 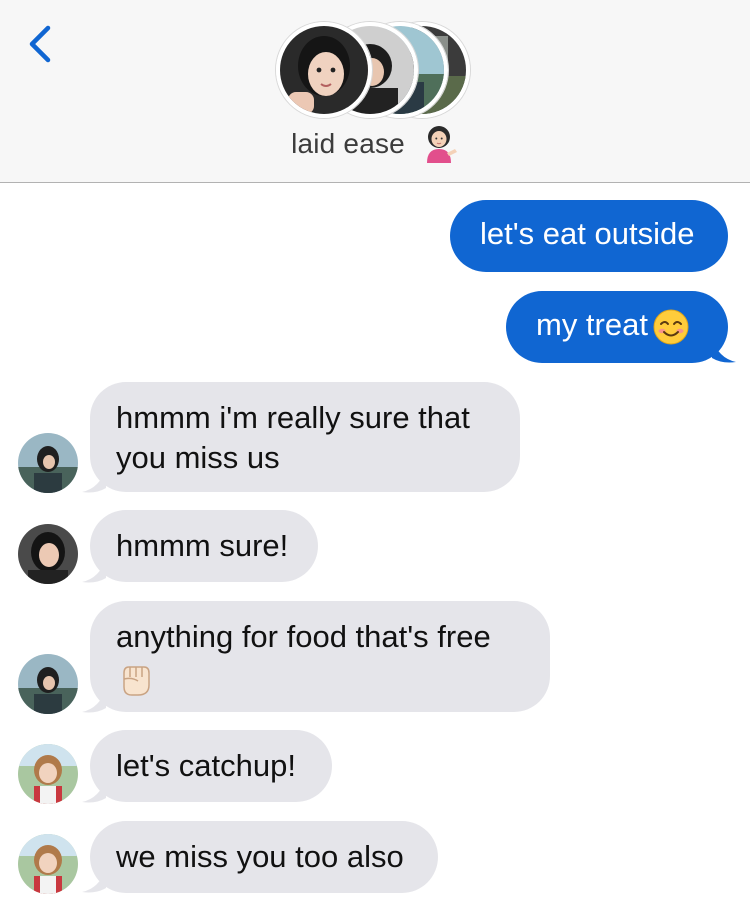 What do you see at coordinates (198, 457) in the screenshot?
I see `message-text-line: you miss us` at bounding box center [198, 457].